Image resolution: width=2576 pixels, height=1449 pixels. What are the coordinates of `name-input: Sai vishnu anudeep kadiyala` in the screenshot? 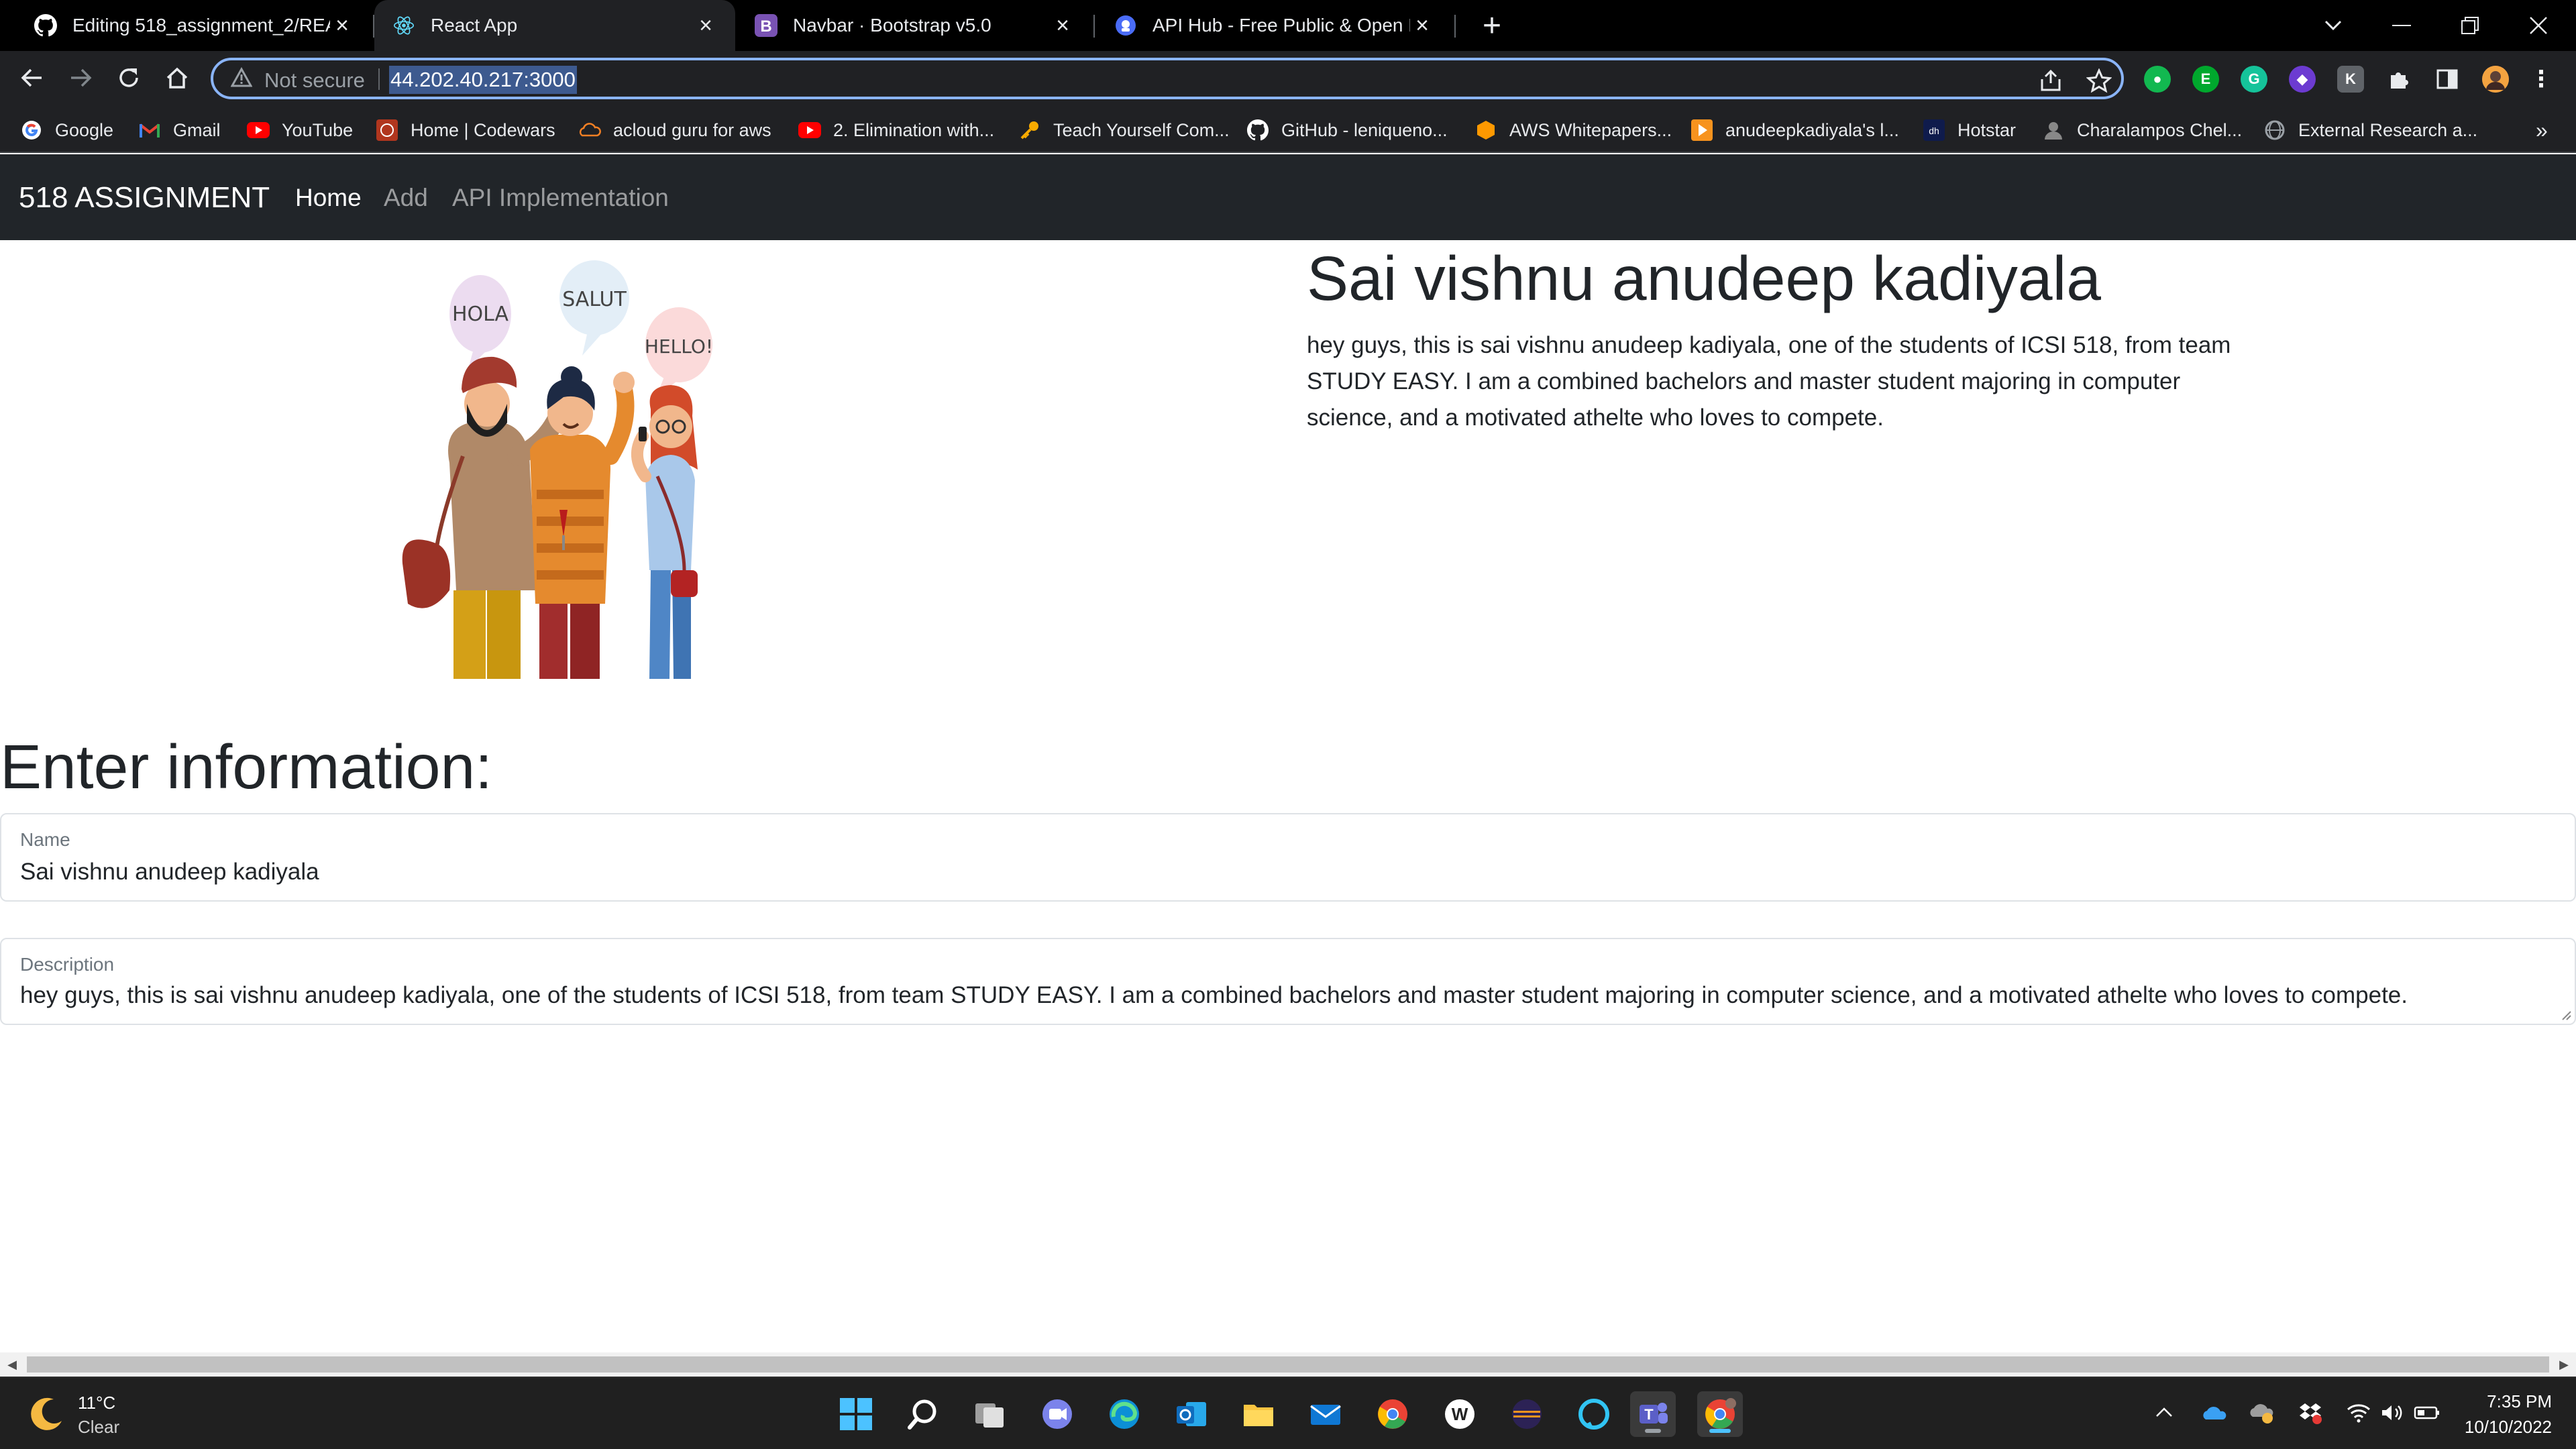 It's located at (169, 872).